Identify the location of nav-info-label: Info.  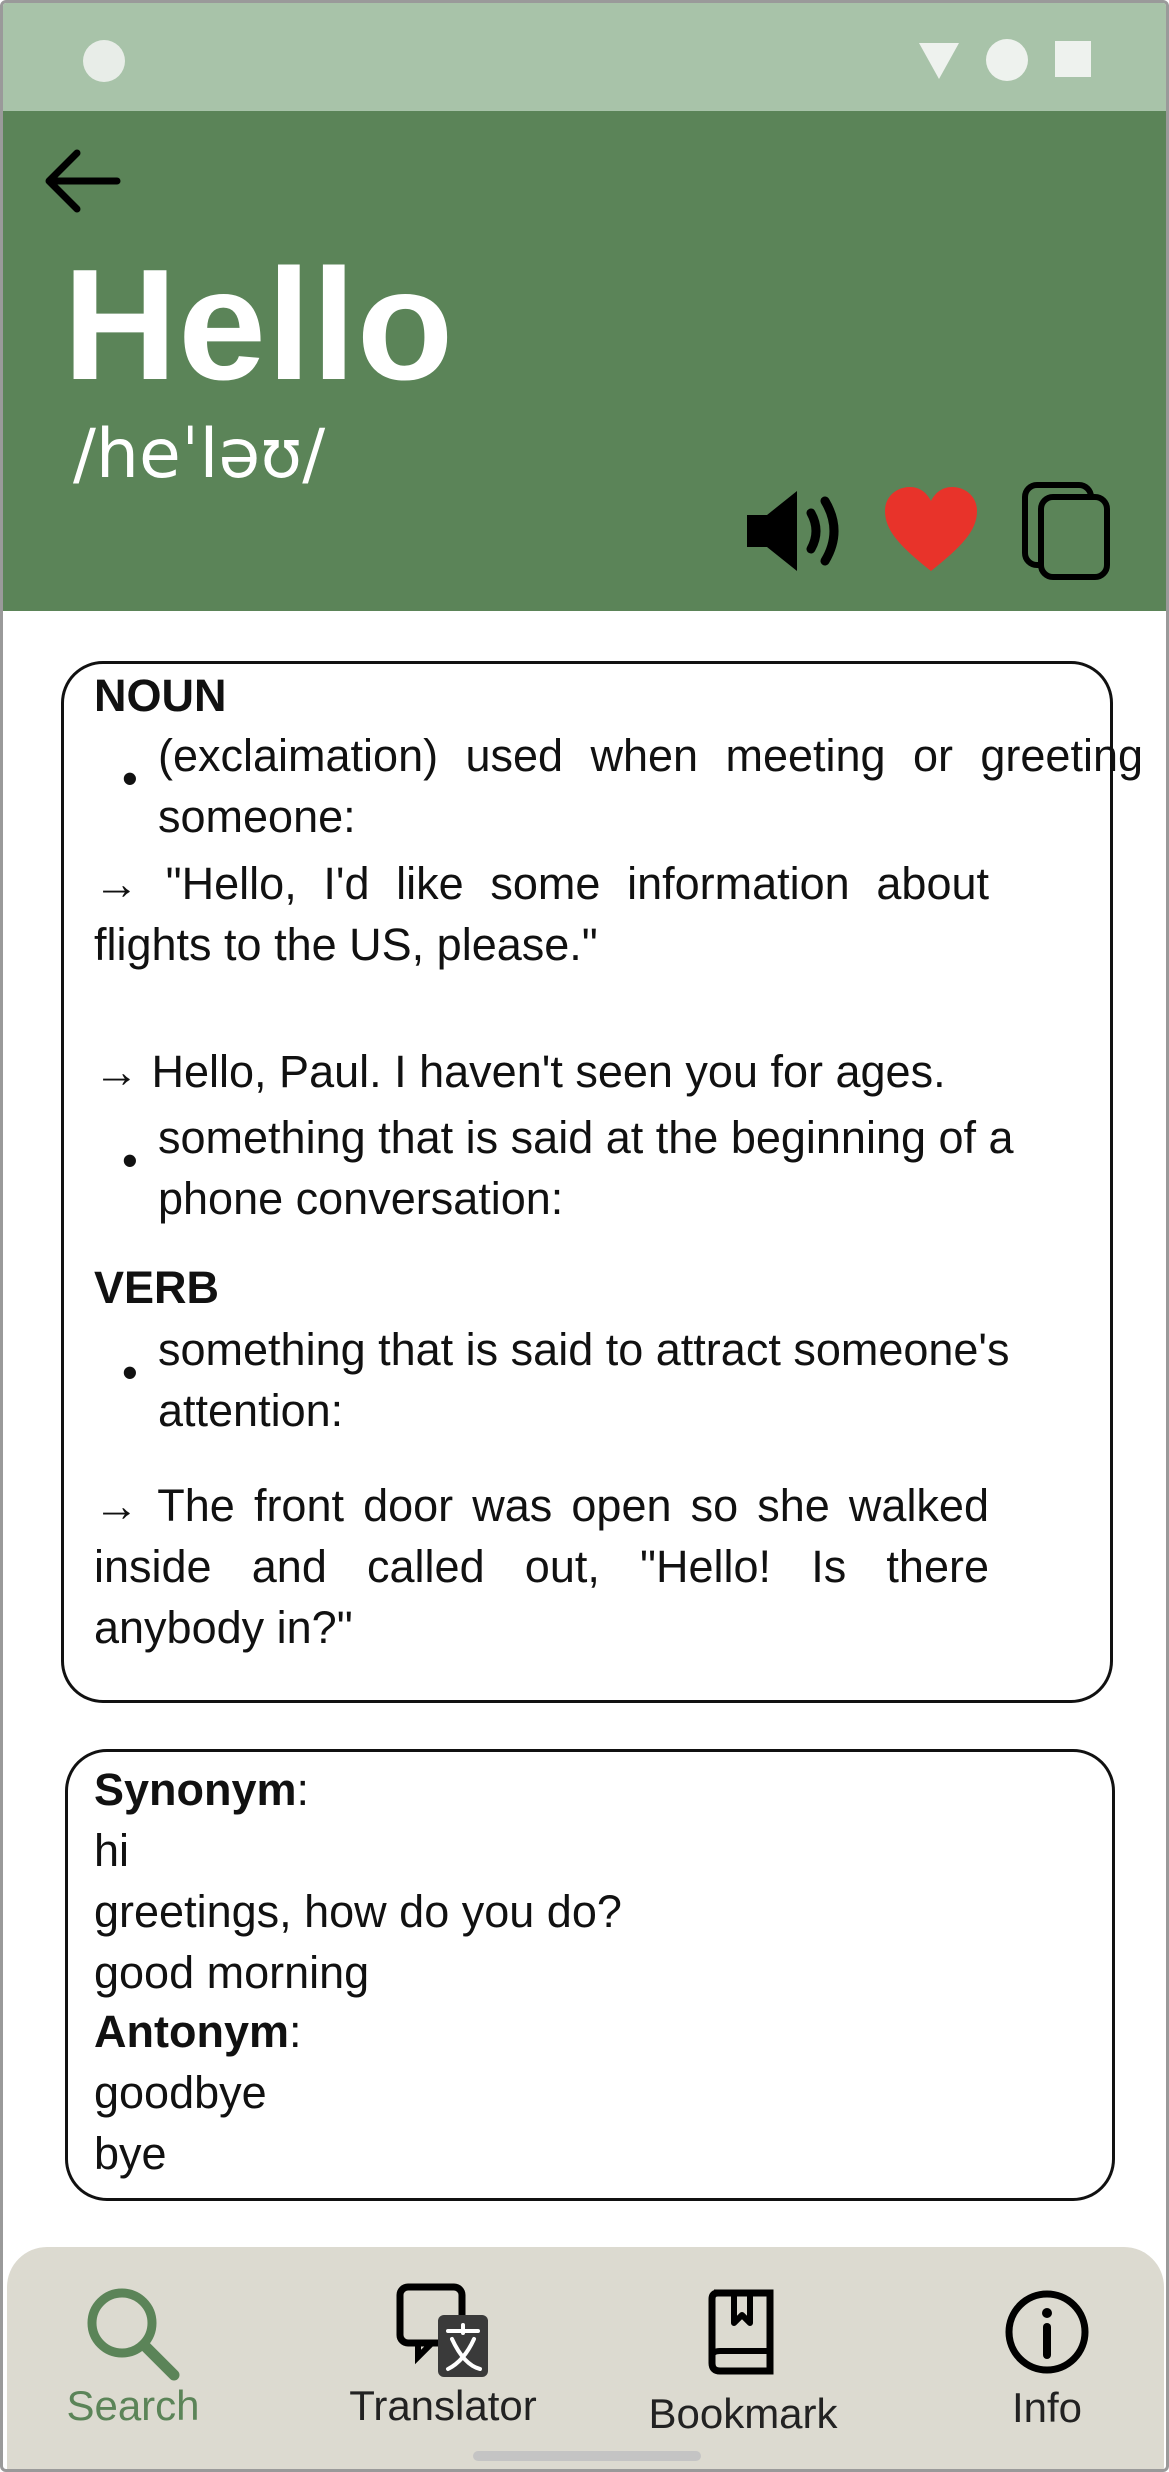
(1047, 2407).